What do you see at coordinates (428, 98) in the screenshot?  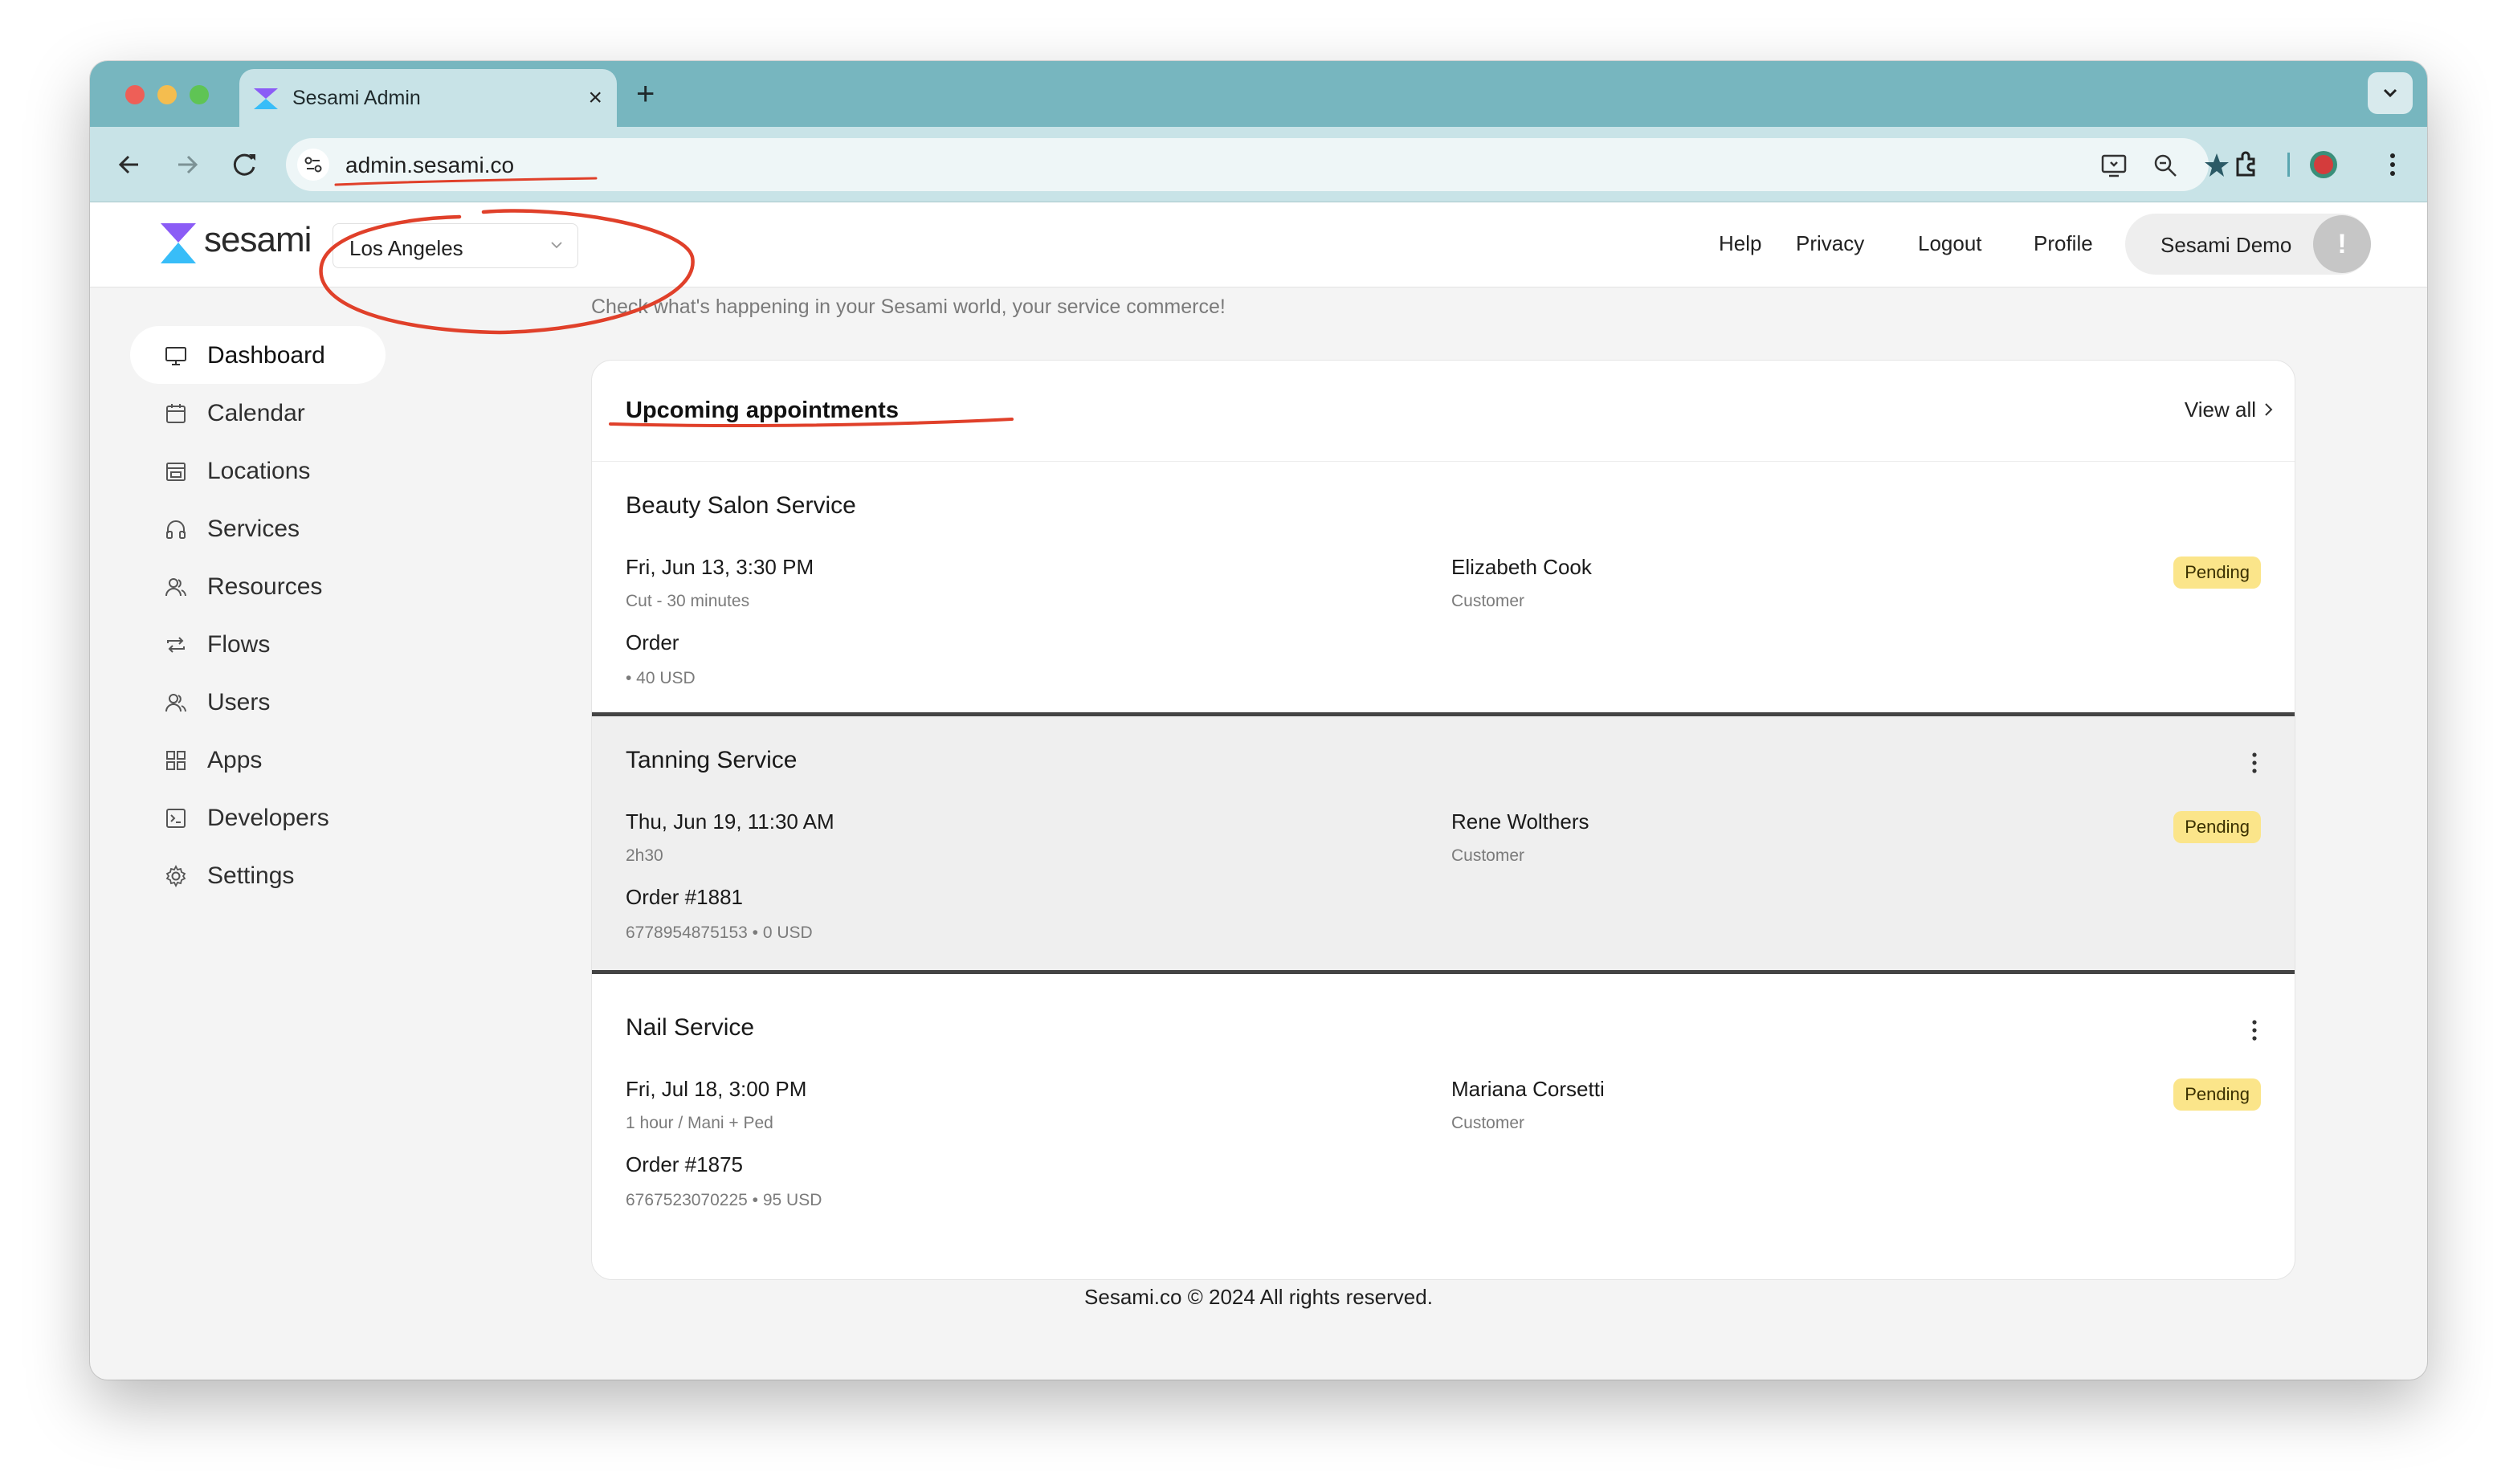 I see `browser-tab: Sesami Admin ×` at bounding box center [428, 98].